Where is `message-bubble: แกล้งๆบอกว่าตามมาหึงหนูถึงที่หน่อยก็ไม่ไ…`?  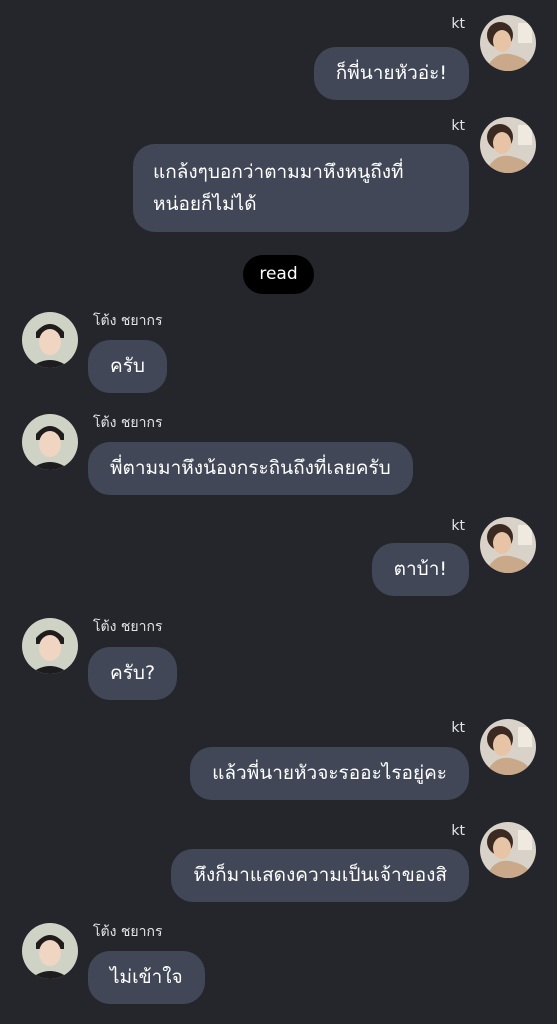 message-bubble: แกล้งๆบอกว่าตามมาหึงหนูถึงที่หน่อยก็ไม่ไ… is located at coordinates (301, 188).